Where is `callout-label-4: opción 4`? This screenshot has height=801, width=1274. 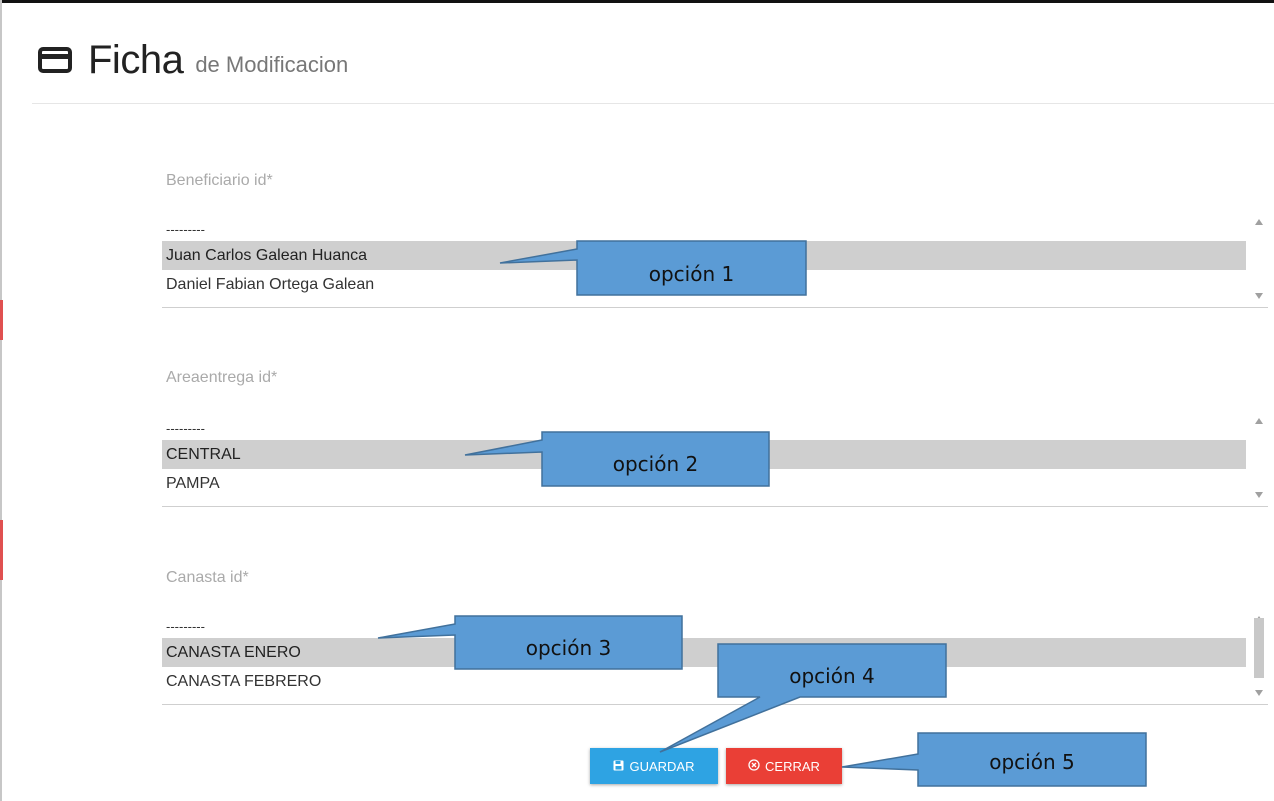 callout-label-4: opción 4 is located at coordinates (832, 676).